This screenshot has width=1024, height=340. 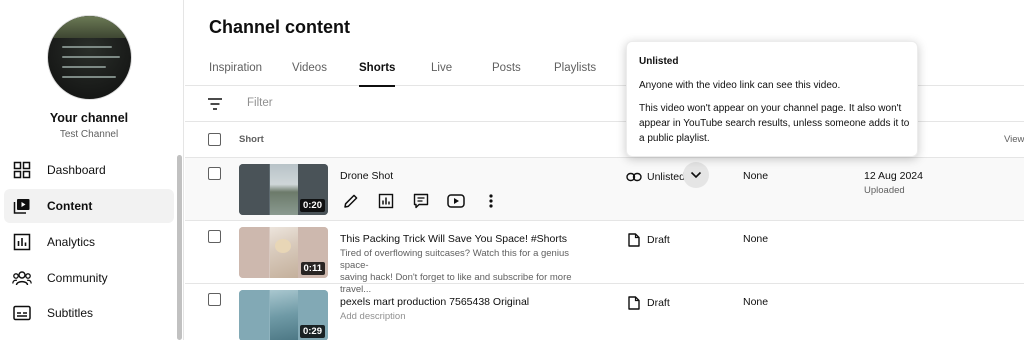 I want to click on sidebar-item-analytics: Analytics, so click(x=89, y=242).